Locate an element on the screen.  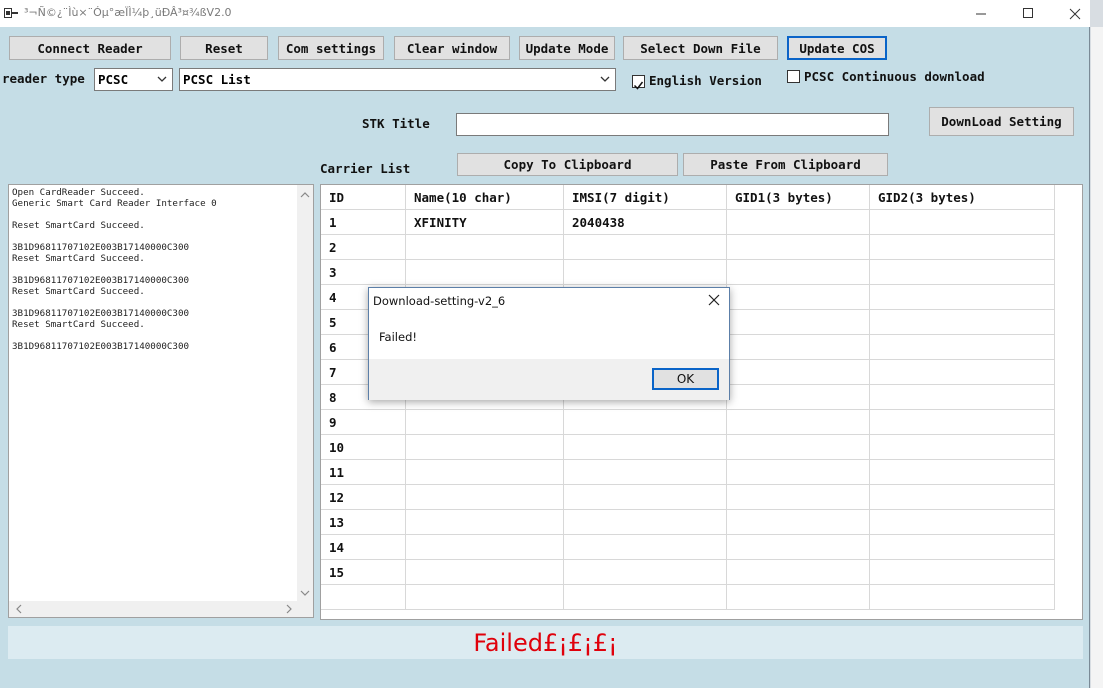
pcsc-list-select: PCSC List is located at coordinates (397, 79).